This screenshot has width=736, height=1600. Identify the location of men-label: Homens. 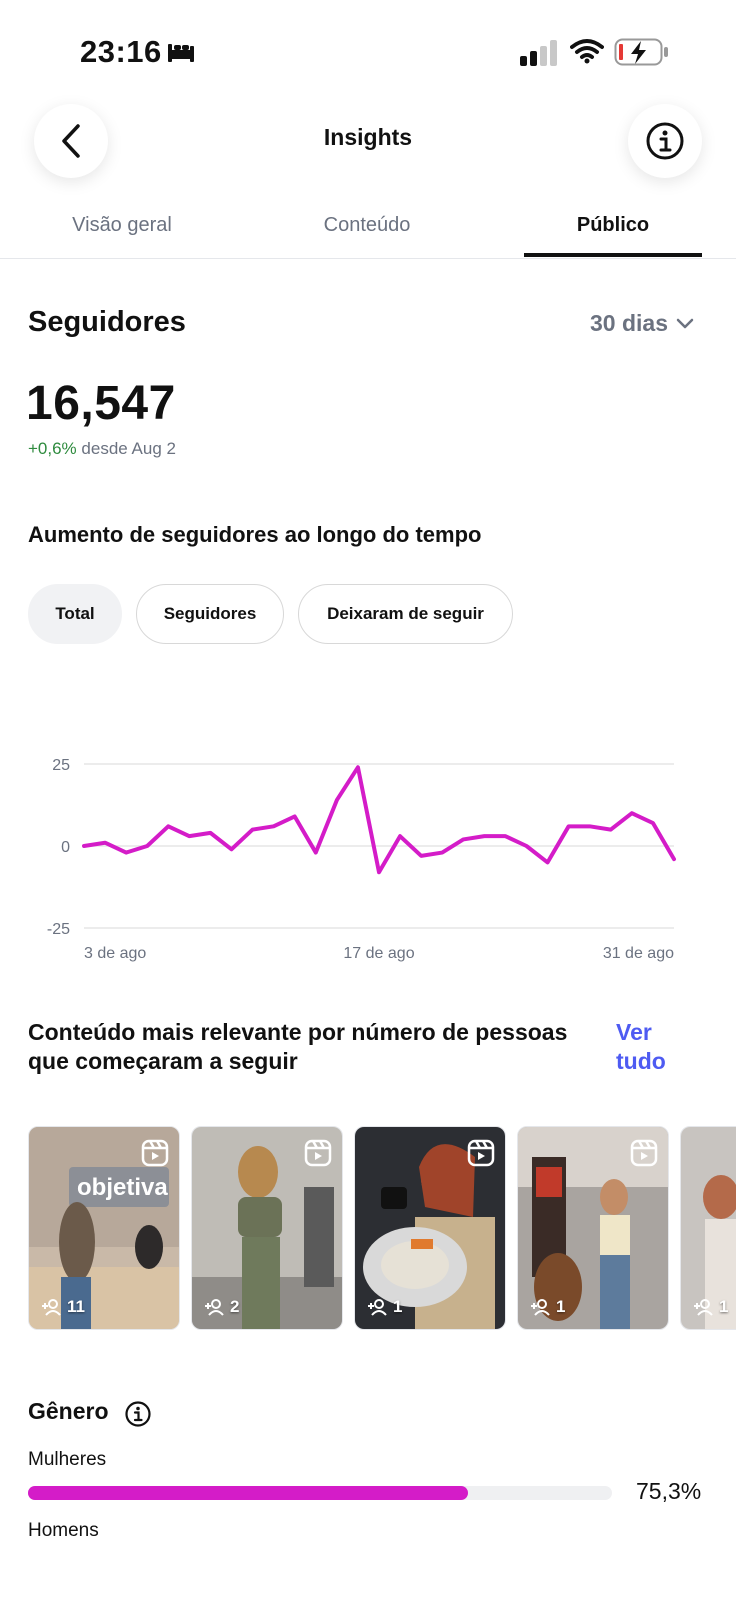
(63, 1530).